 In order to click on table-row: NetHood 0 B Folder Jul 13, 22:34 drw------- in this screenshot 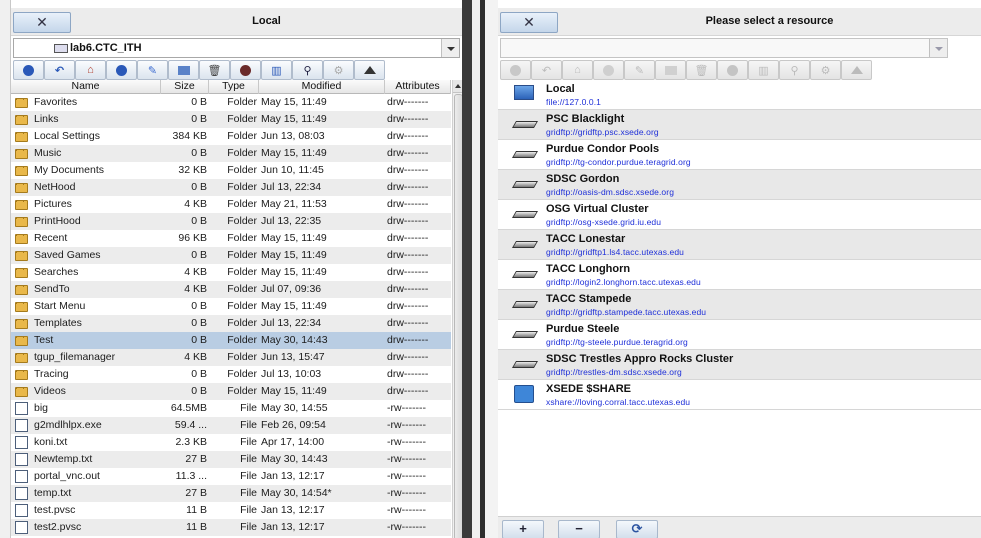, I will do `click(231, 187)`.